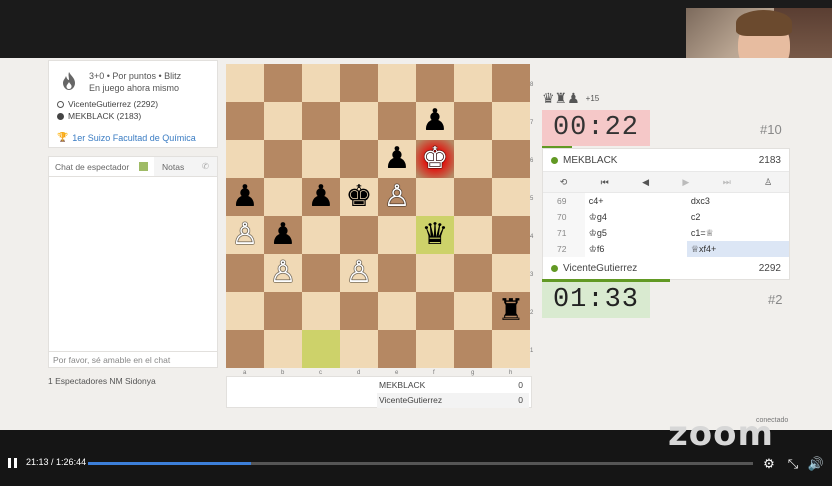 This screenshot has width=832, height=486. What do you see at coordinates (245, 311) in the screenshot?
I see `square-a2` at bounding box center [245, 311].